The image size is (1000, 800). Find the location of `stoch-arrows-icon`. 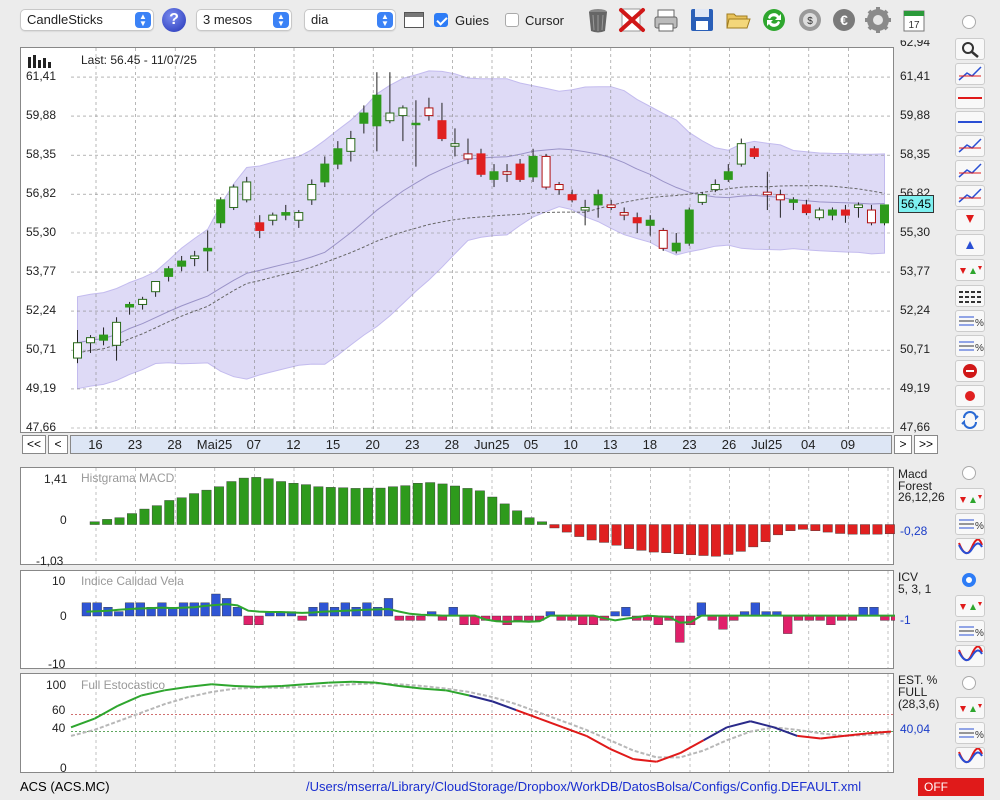

stoch-arrows-icon is located at coordinates (970, 708).